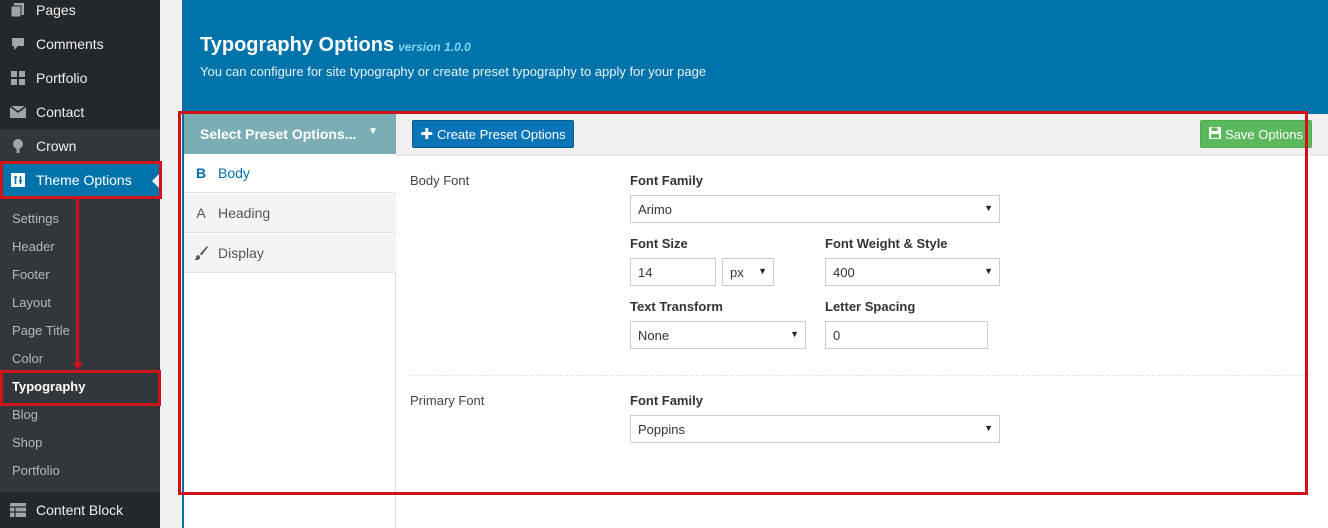 This screenshot has width=1328, height=528. What do you see at coordinates (80, 330) in the screenshot?
I see `submenu-page-title: Page Title` at bounding box center [80, 330].